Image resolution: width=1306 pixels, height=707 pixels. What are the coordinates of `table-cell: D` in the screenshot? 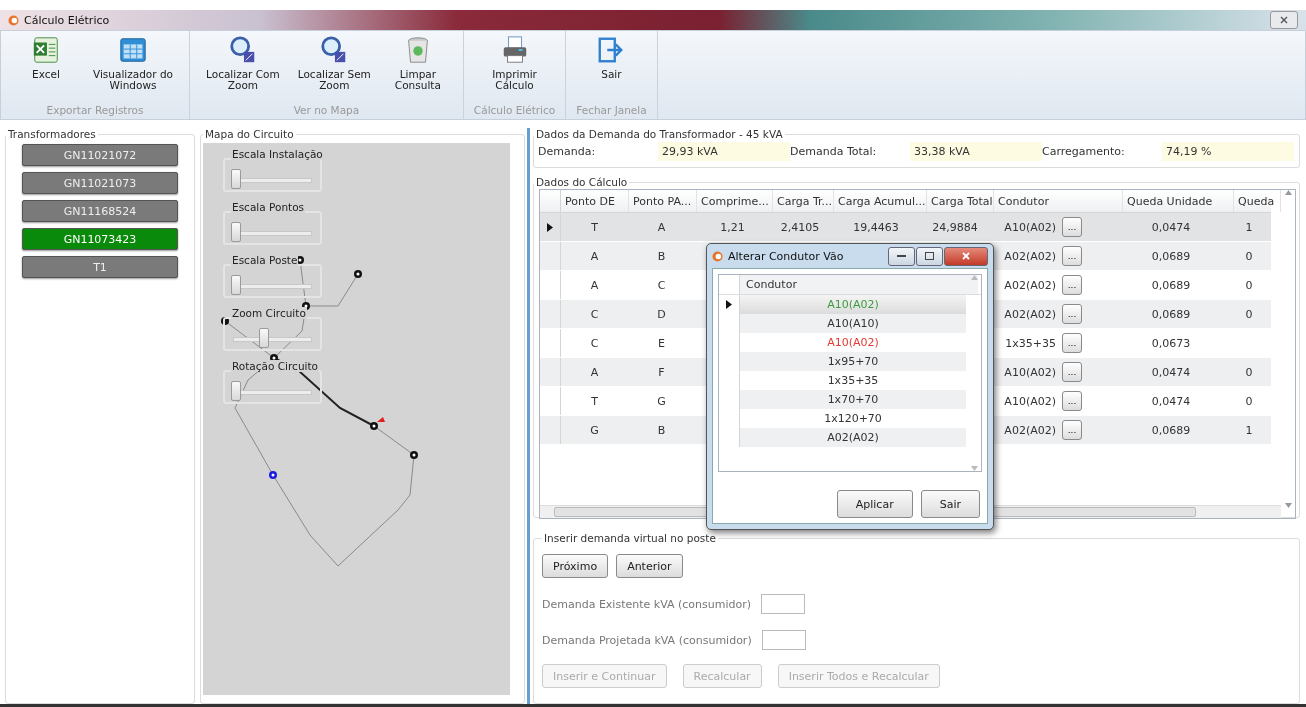 It's located at (661, 314).